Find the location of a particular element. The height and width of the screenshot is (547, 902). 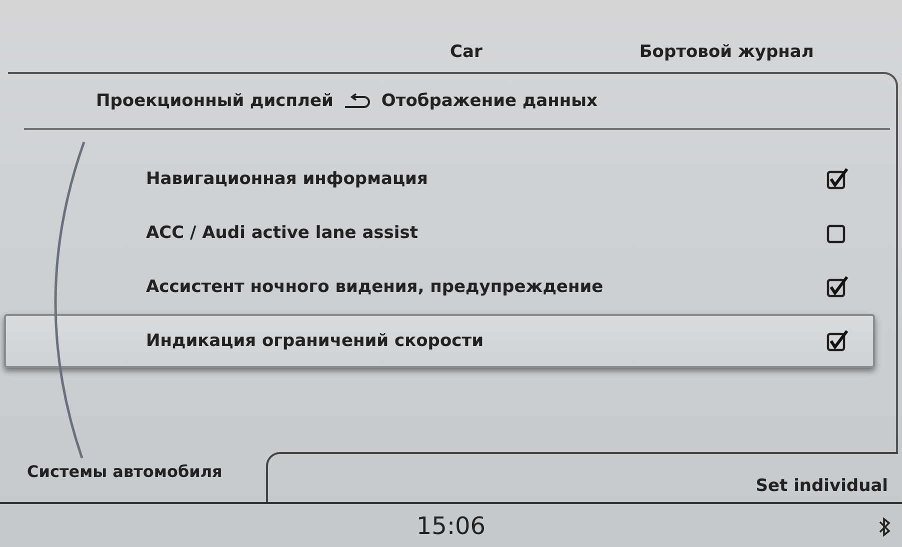

back-arrow-icon is located at coordinates (357, 101).